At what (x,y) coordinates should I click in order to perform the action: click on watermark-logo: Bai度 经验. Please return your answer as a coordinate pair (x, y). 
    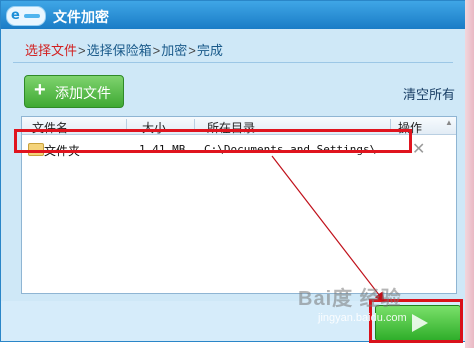
    Looking at the image, I should click on (350, 299).